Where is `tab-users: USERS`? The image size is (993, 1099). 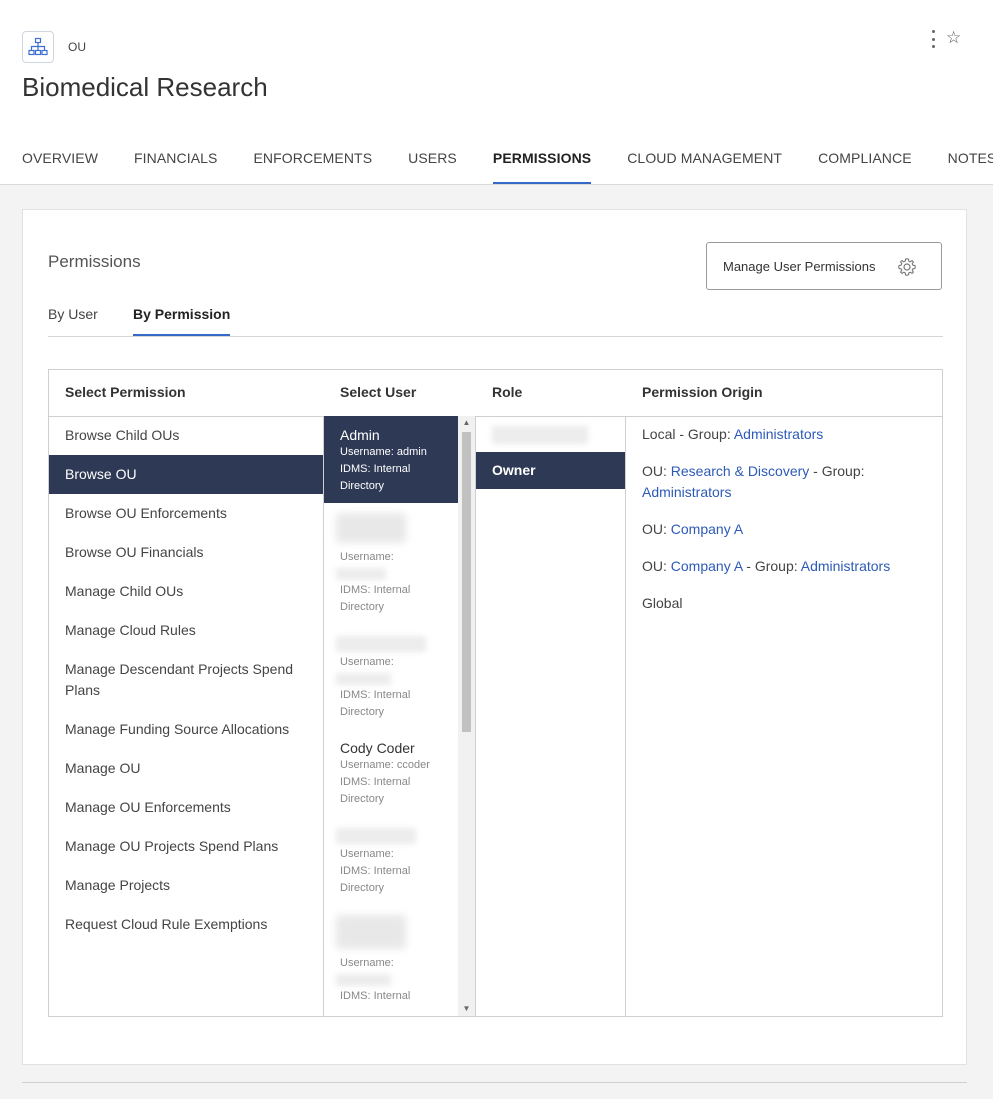
tab-users: USERS is located at coordinates (432, 166).